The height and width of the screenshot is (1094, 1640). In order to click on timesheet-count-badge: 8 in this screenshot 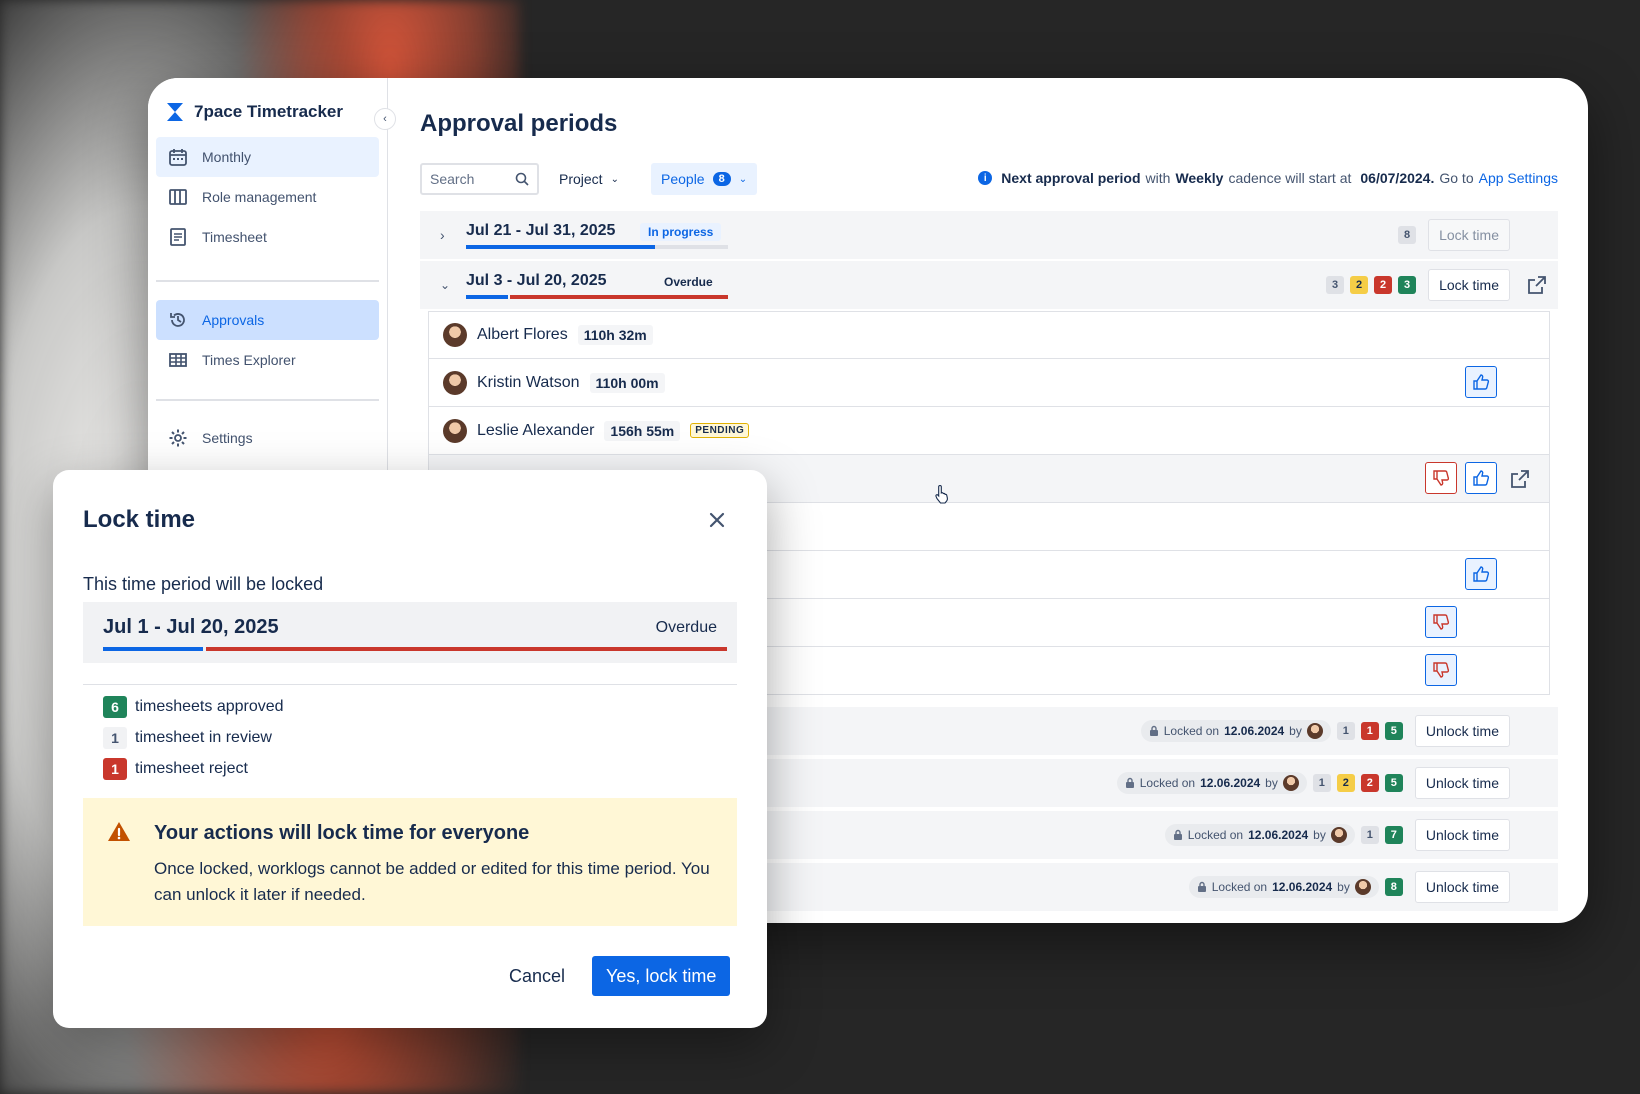, I will do `click(1407, 235)`.